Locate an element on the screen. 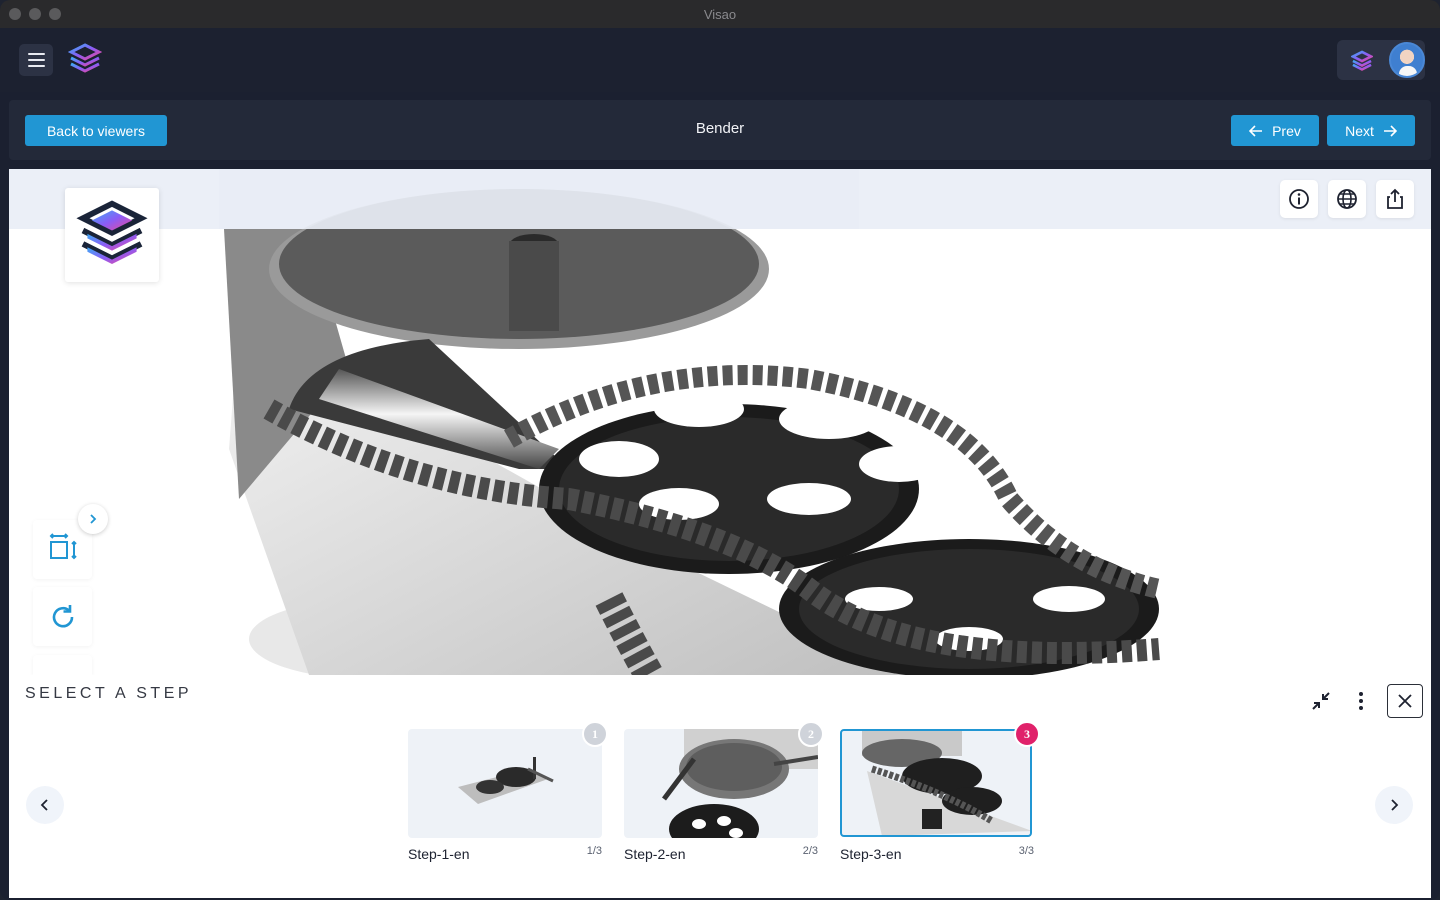 This screenshot has width=1440, height=900. viewer-brand-logo is located at coordinates (112, 235).